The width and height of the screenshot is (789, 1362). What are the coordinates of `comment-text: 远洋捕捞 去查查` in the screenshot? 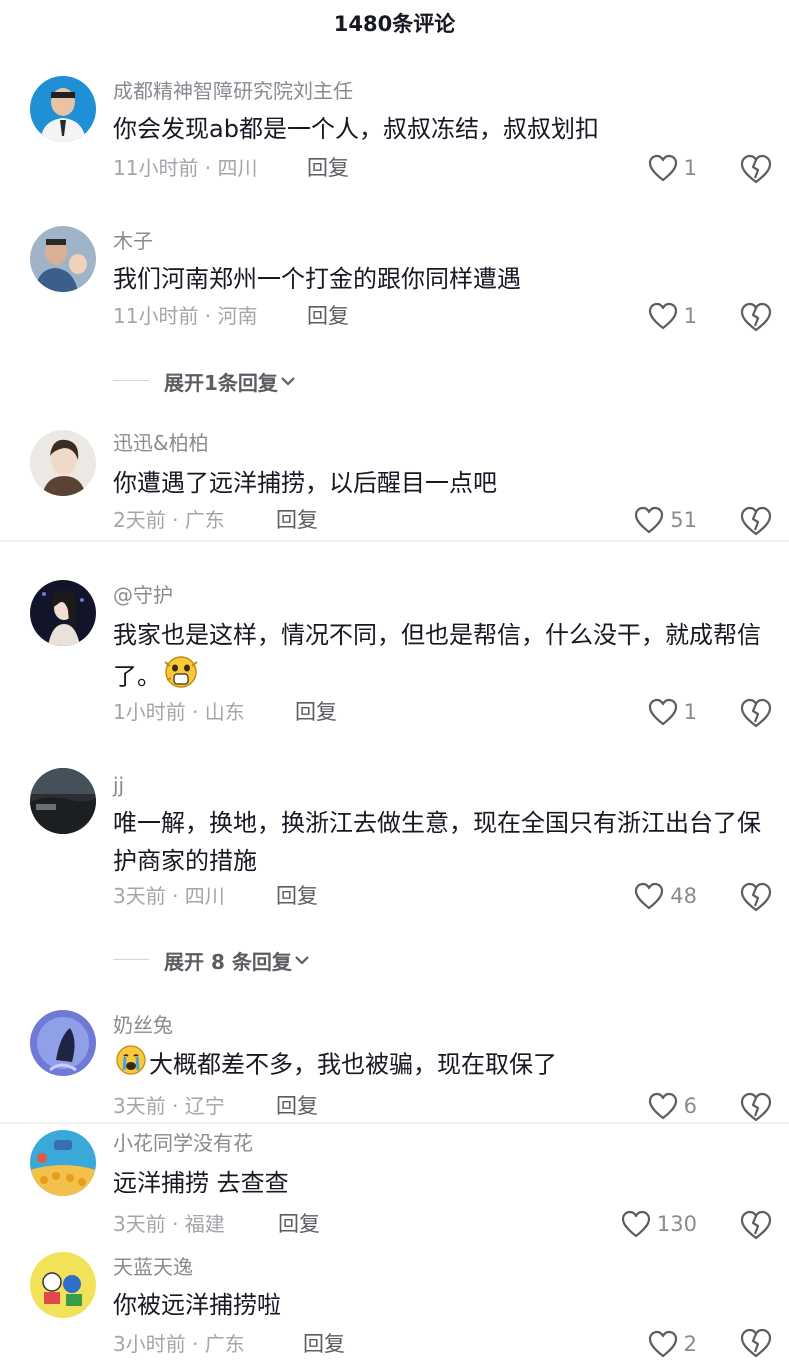 It's located at (201, 1183).